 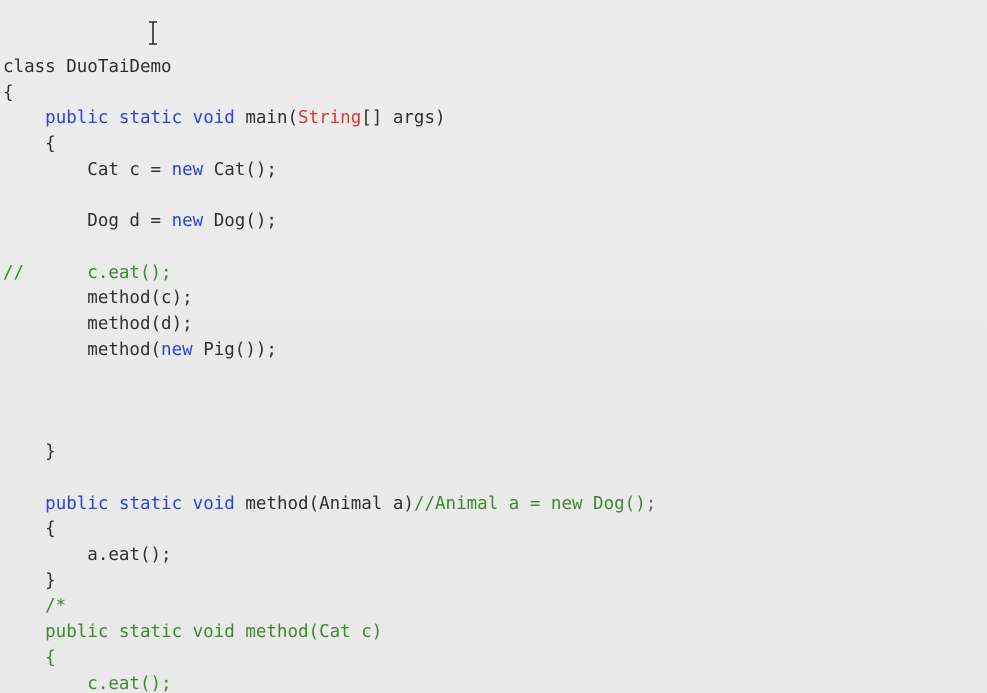 I want to click on code-token-plain: method(Animal a), so click(x=324, y=503).